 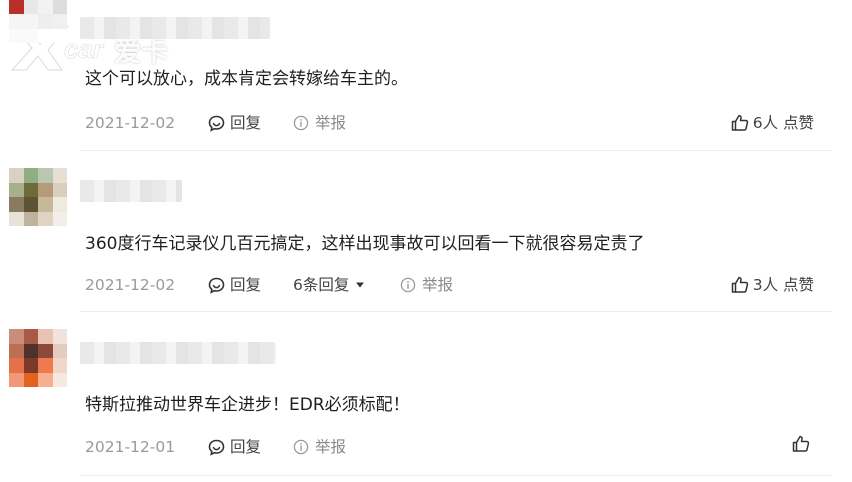 What do you see at coordinates (246, 79) in the screenshot?
I see `comment-text: 这个可以放心，成本肯定会转嫁给车主的。` at bounding box center [246, 79].